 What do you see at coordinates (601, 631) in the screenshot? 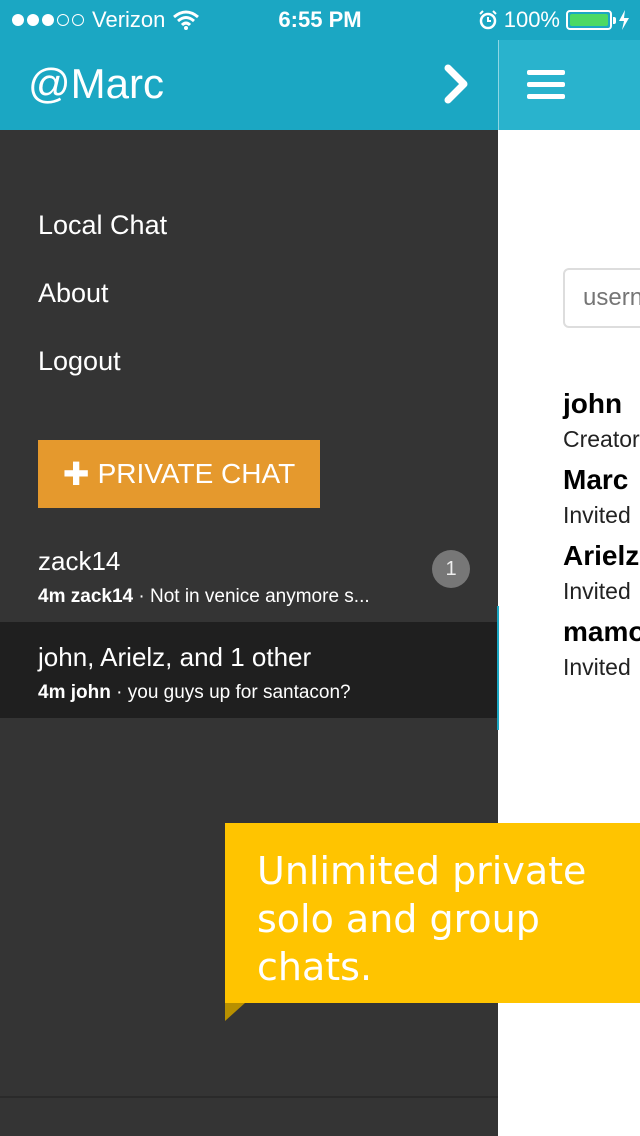
I see `member-name: mamo` at bounding box center [601, 631].